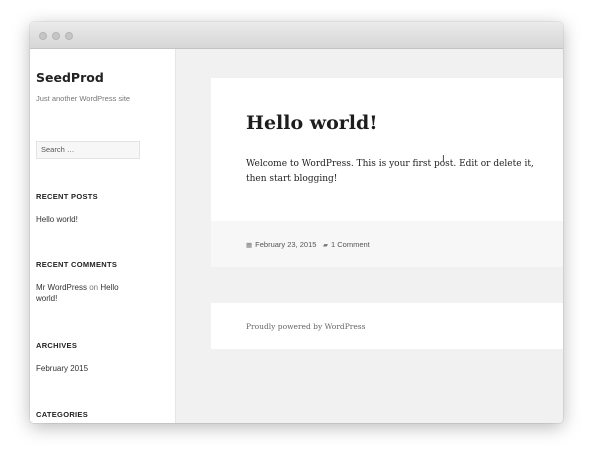  Describe the element at coordinates (70, 77) in the screenshot. I see `site-title: SeedProd` at that location.